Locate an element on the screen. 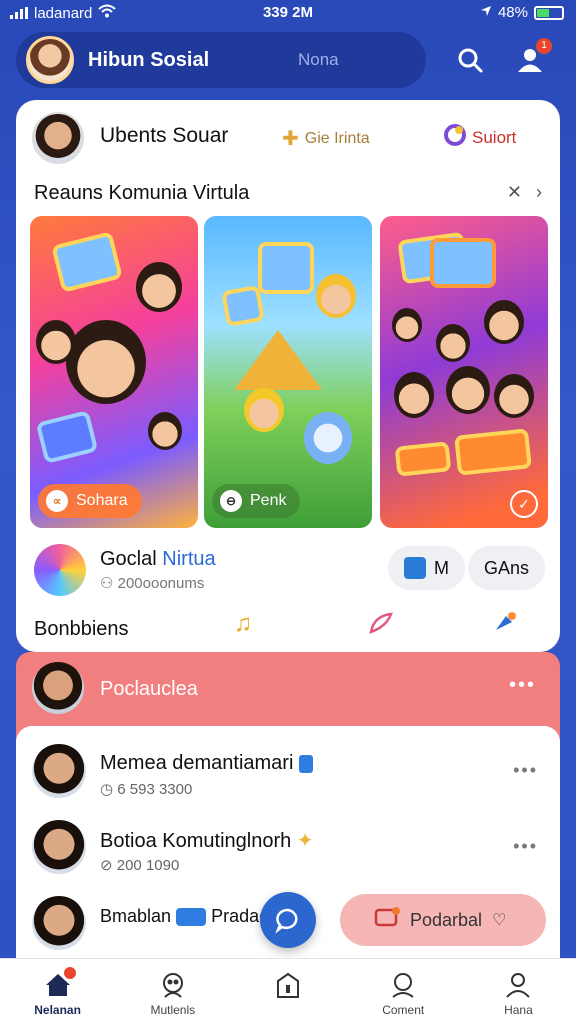 This screenshot has height=1024, width=576. chat-bubble-icon is located at coordinates (286, 921).